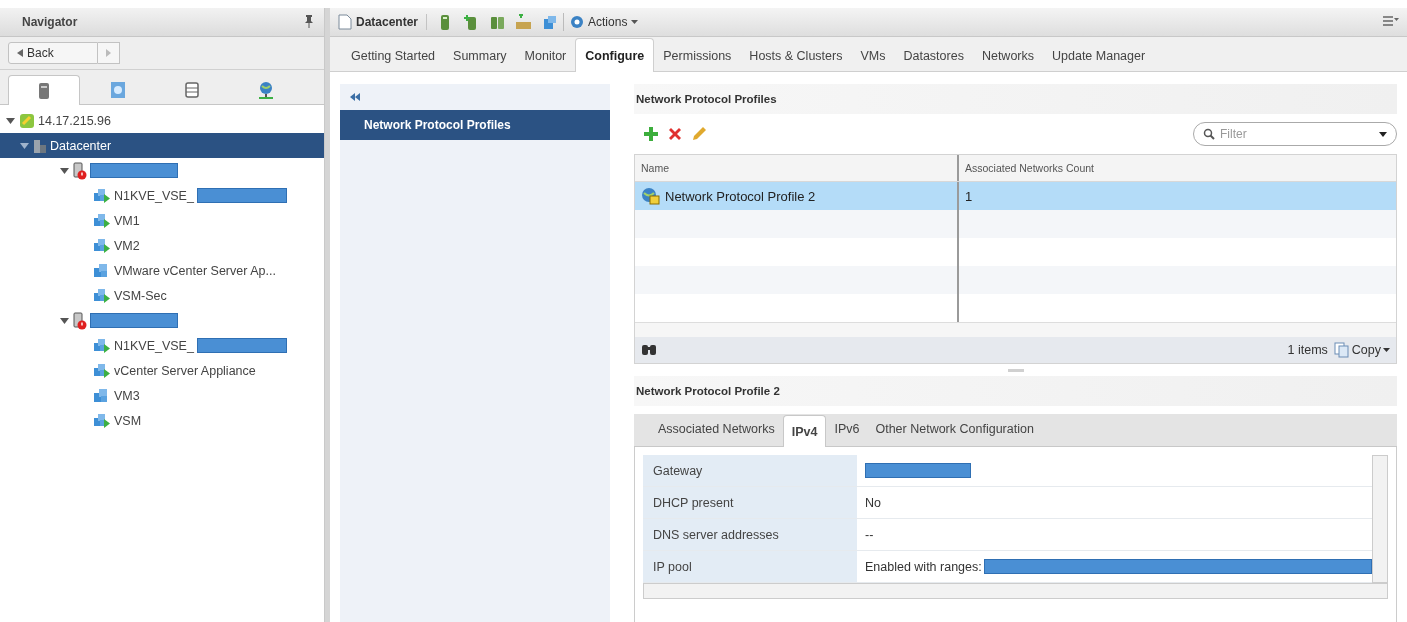 The height and width of the screenshot is (622, 1407). What do you see at coordinates (577, 22) in the screenshot?
I see `gear-icon` at bounding box center [577, 22].